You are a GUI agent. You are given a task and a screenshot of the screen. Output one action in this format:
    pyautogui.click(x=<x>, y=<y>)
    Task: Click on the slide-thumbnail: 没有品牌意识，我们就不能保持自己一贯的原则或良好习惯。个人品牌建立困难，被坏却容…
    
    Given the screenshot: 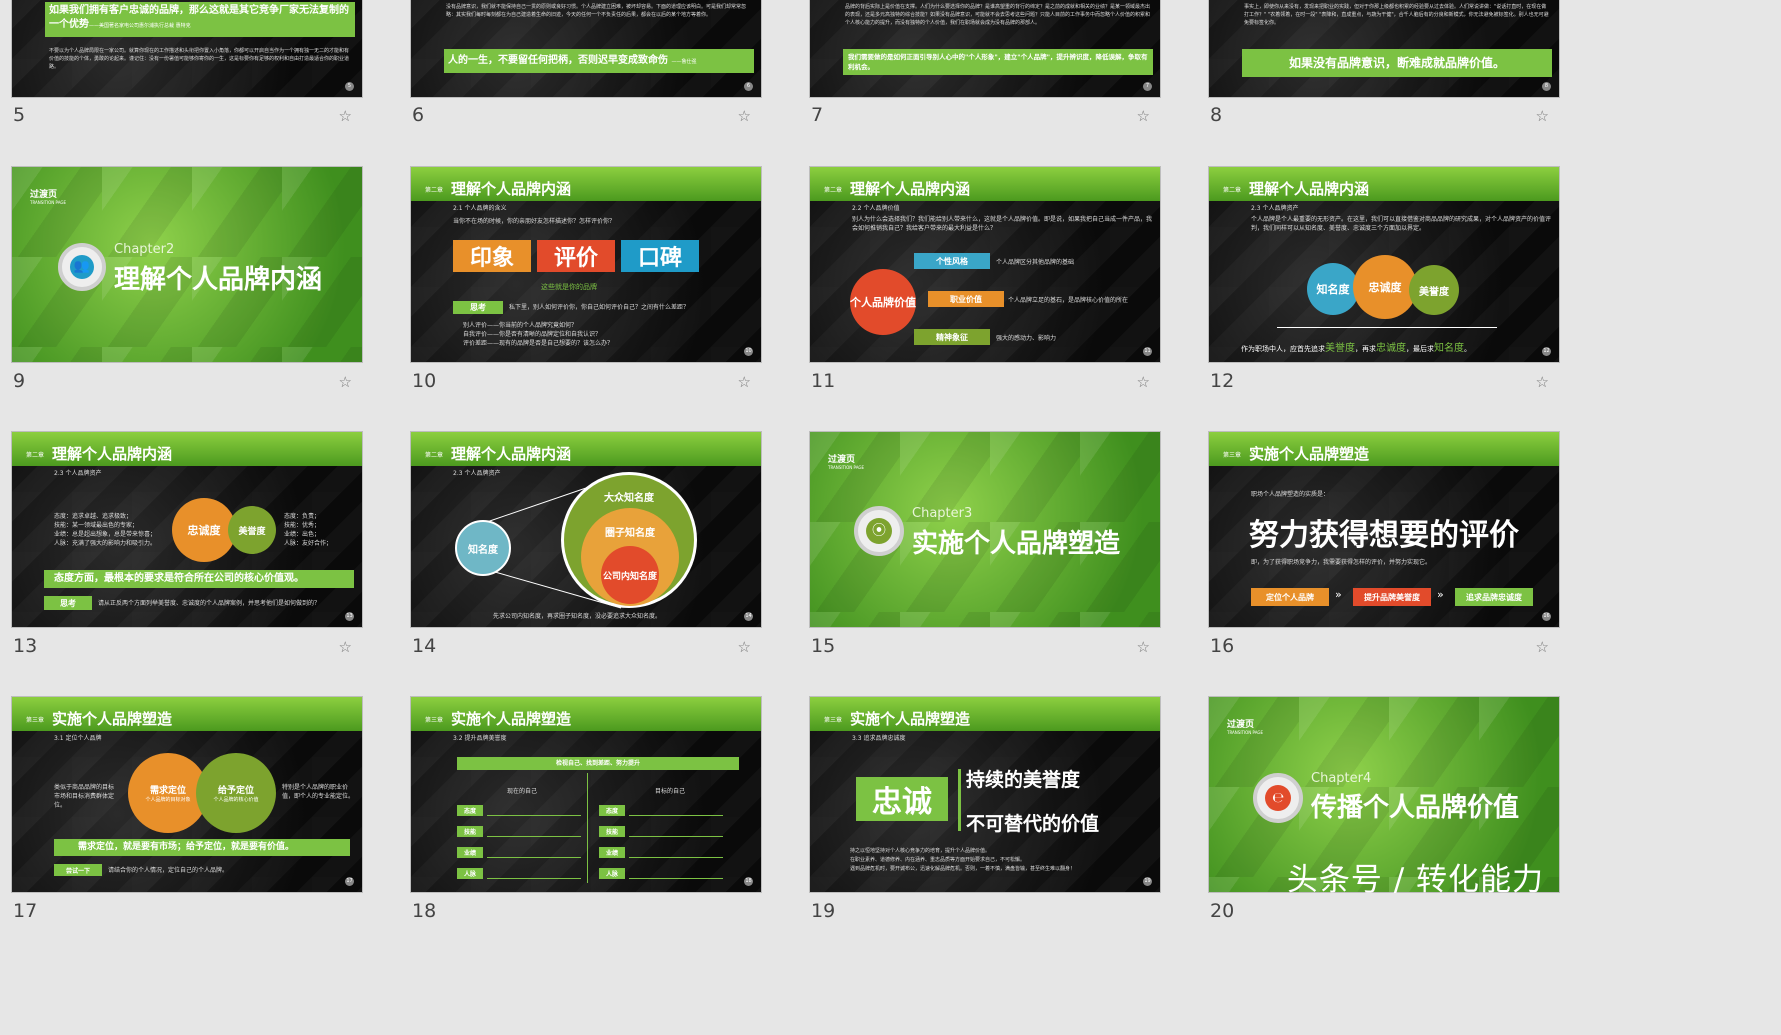 What is the action you would take?
    pyautogui.click(x=586, y=49)
    